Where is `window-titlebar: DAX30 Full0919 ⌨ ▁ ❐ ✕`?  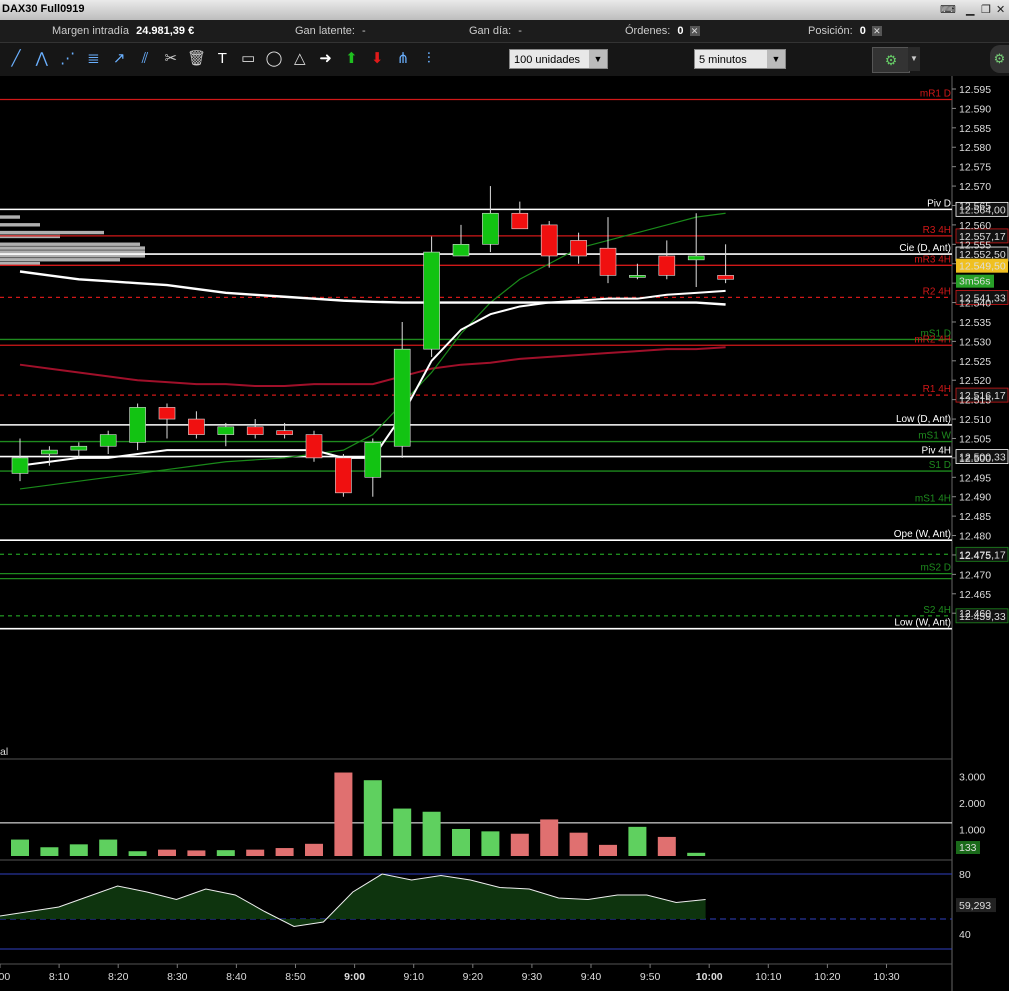 window-titlebar: DAX30 Full0919 ⌨ ▁ ❐ ✕ is located at coordinates (504, 10).